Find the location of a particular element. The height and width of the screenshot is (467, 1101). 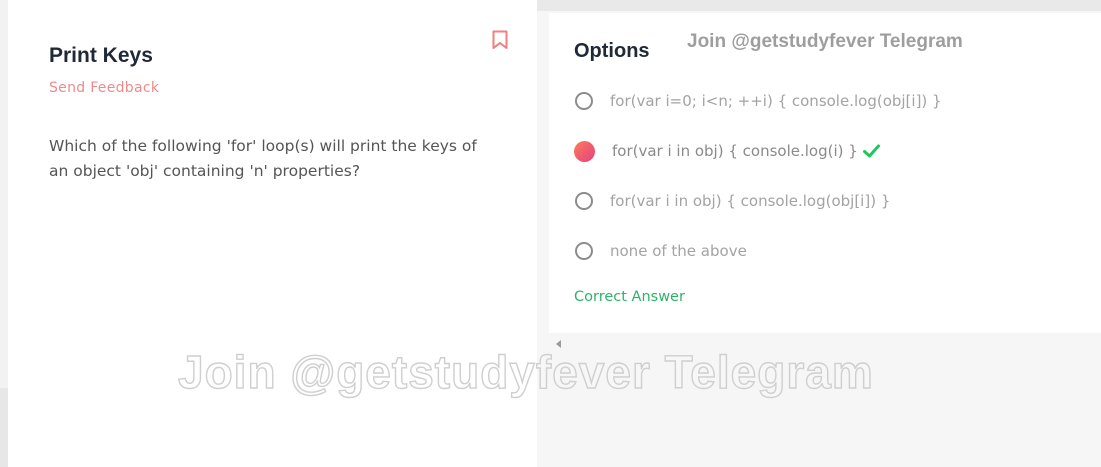

option-2-radio-selected is located at coordinates (584, 151).